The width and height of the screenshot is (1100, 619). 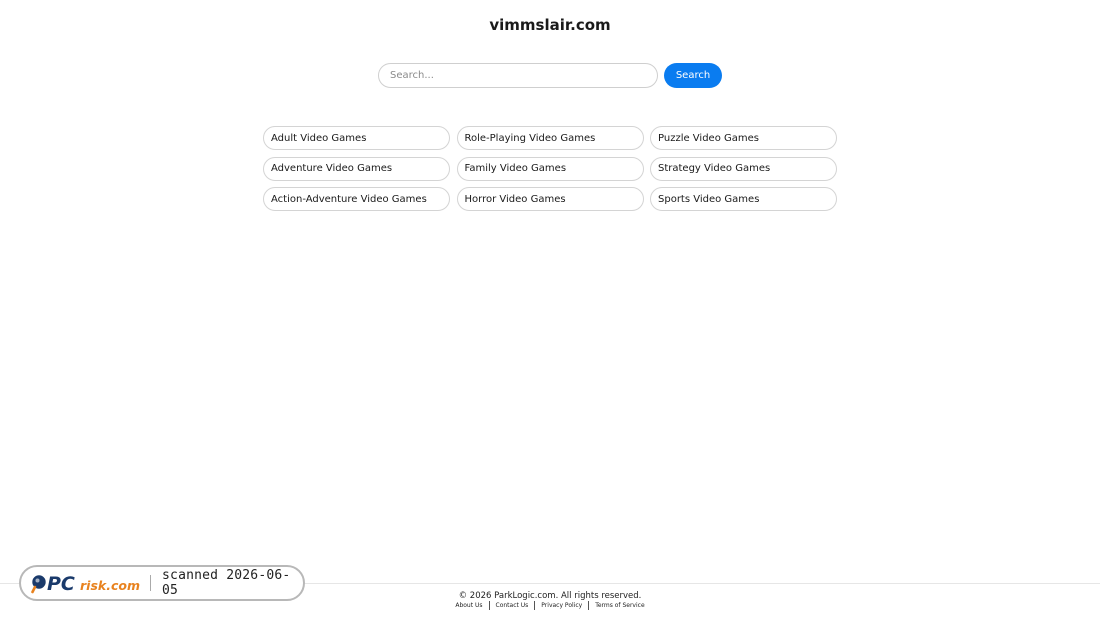 I want to click on category-link-adventure: Adventure Video Games, so click(x=356, y=168).